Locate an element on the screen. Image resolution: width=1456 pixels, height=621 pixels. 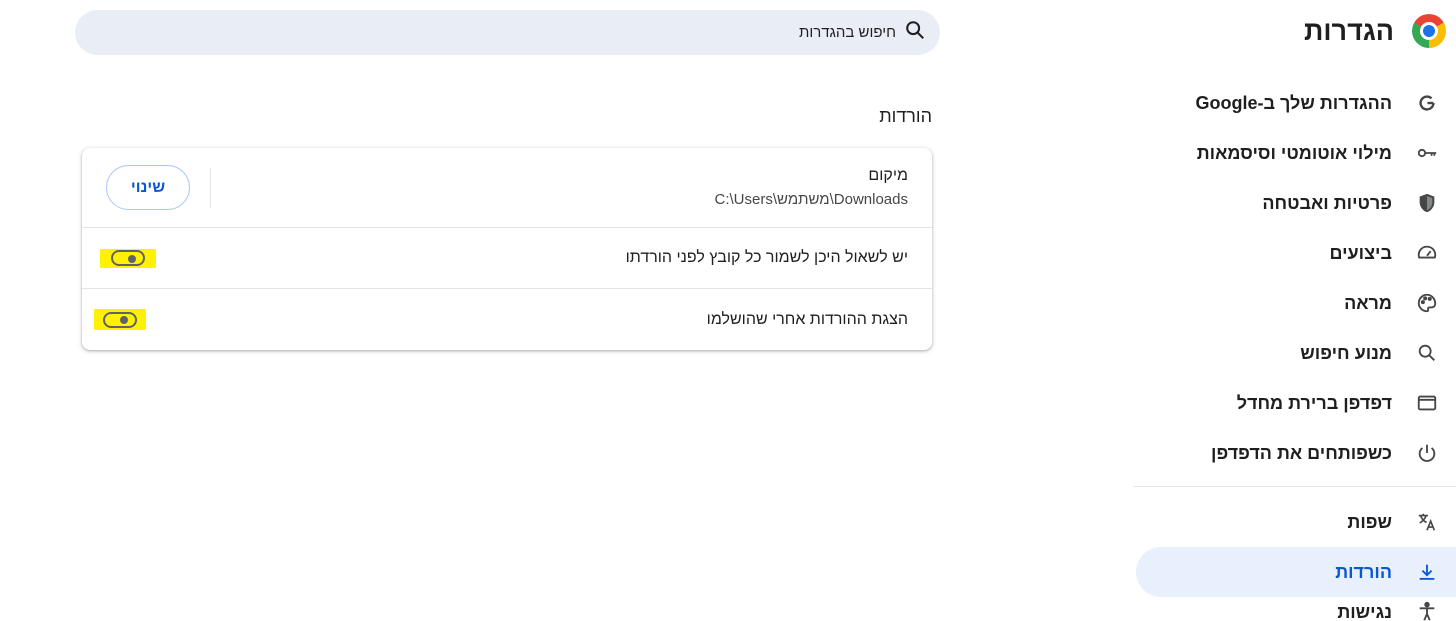
vertical-divider is located at coordinates (210, 187).